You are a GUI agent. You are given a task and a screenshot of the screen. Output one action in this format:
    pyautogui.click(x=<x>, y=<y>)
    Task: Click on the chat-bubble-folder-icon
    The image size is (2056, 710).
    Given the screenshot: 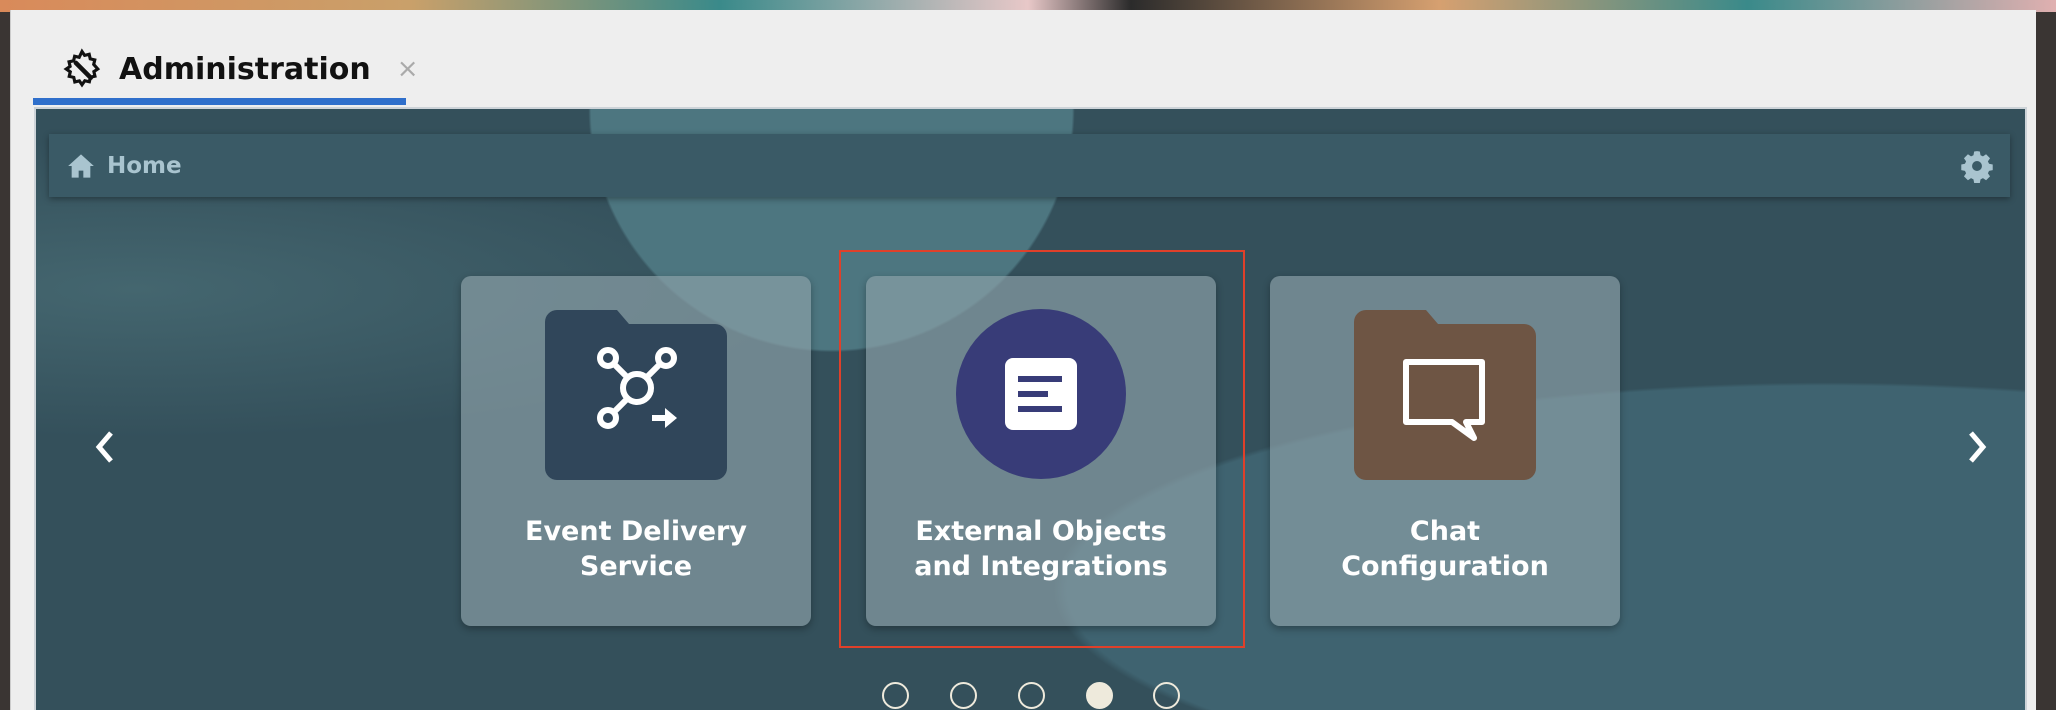 What is the action you would take?
    pyautogui.click(x=1445, y=395)
    